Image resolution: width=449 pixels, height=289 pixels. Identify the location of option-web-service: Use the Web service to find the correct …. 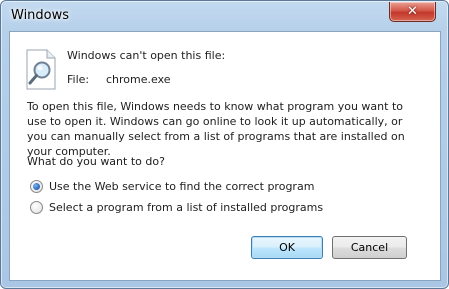
(172, 186).